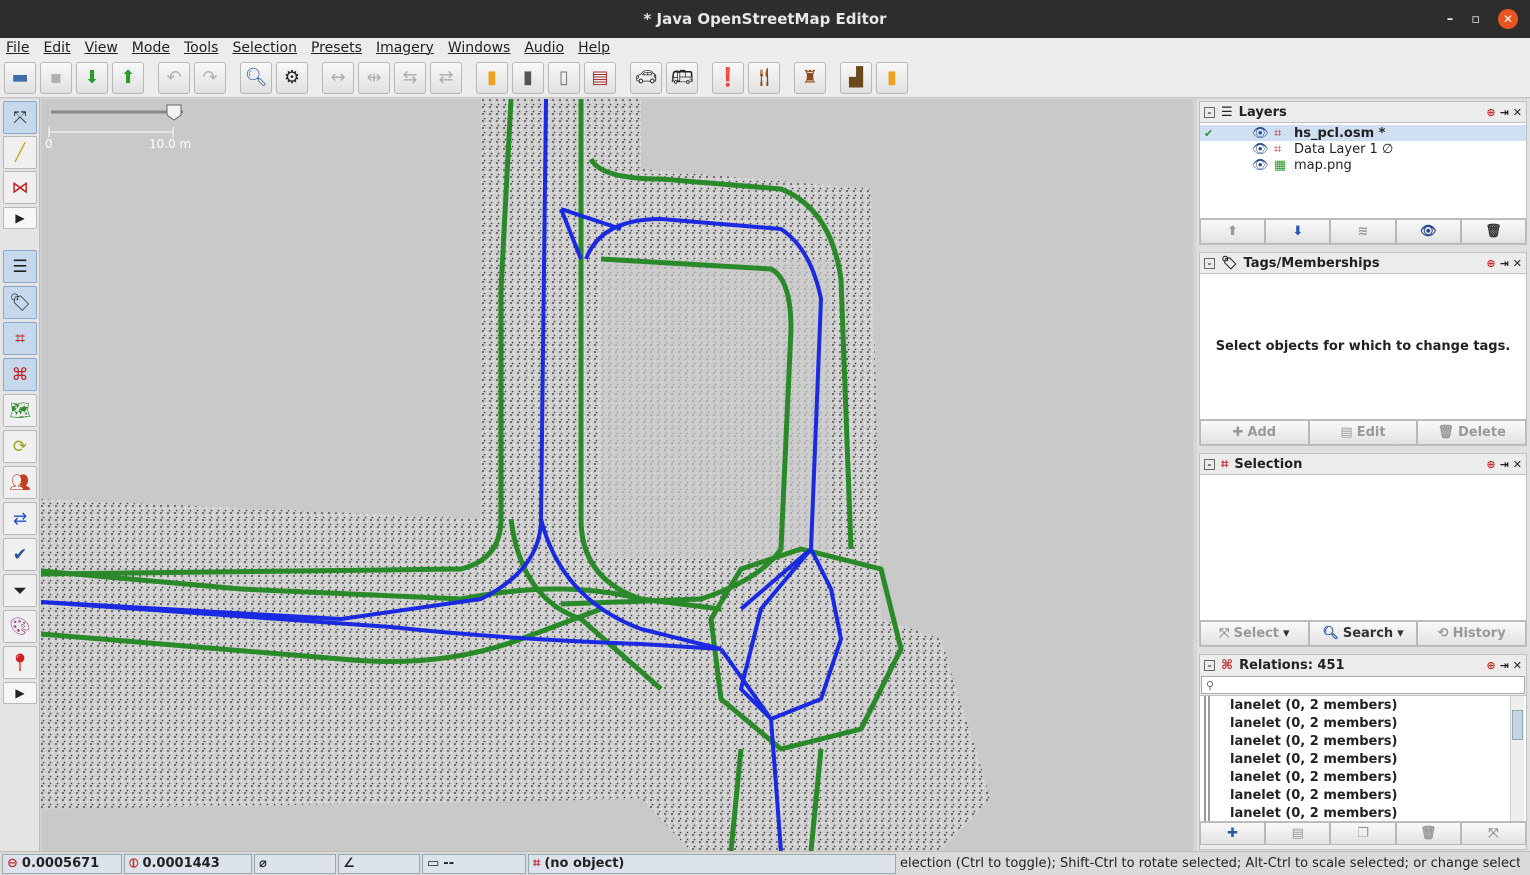 The height and width of the screenshot is (875, 1530). I want to click on preset-food-button: 🍴︎, so click(764, 77).